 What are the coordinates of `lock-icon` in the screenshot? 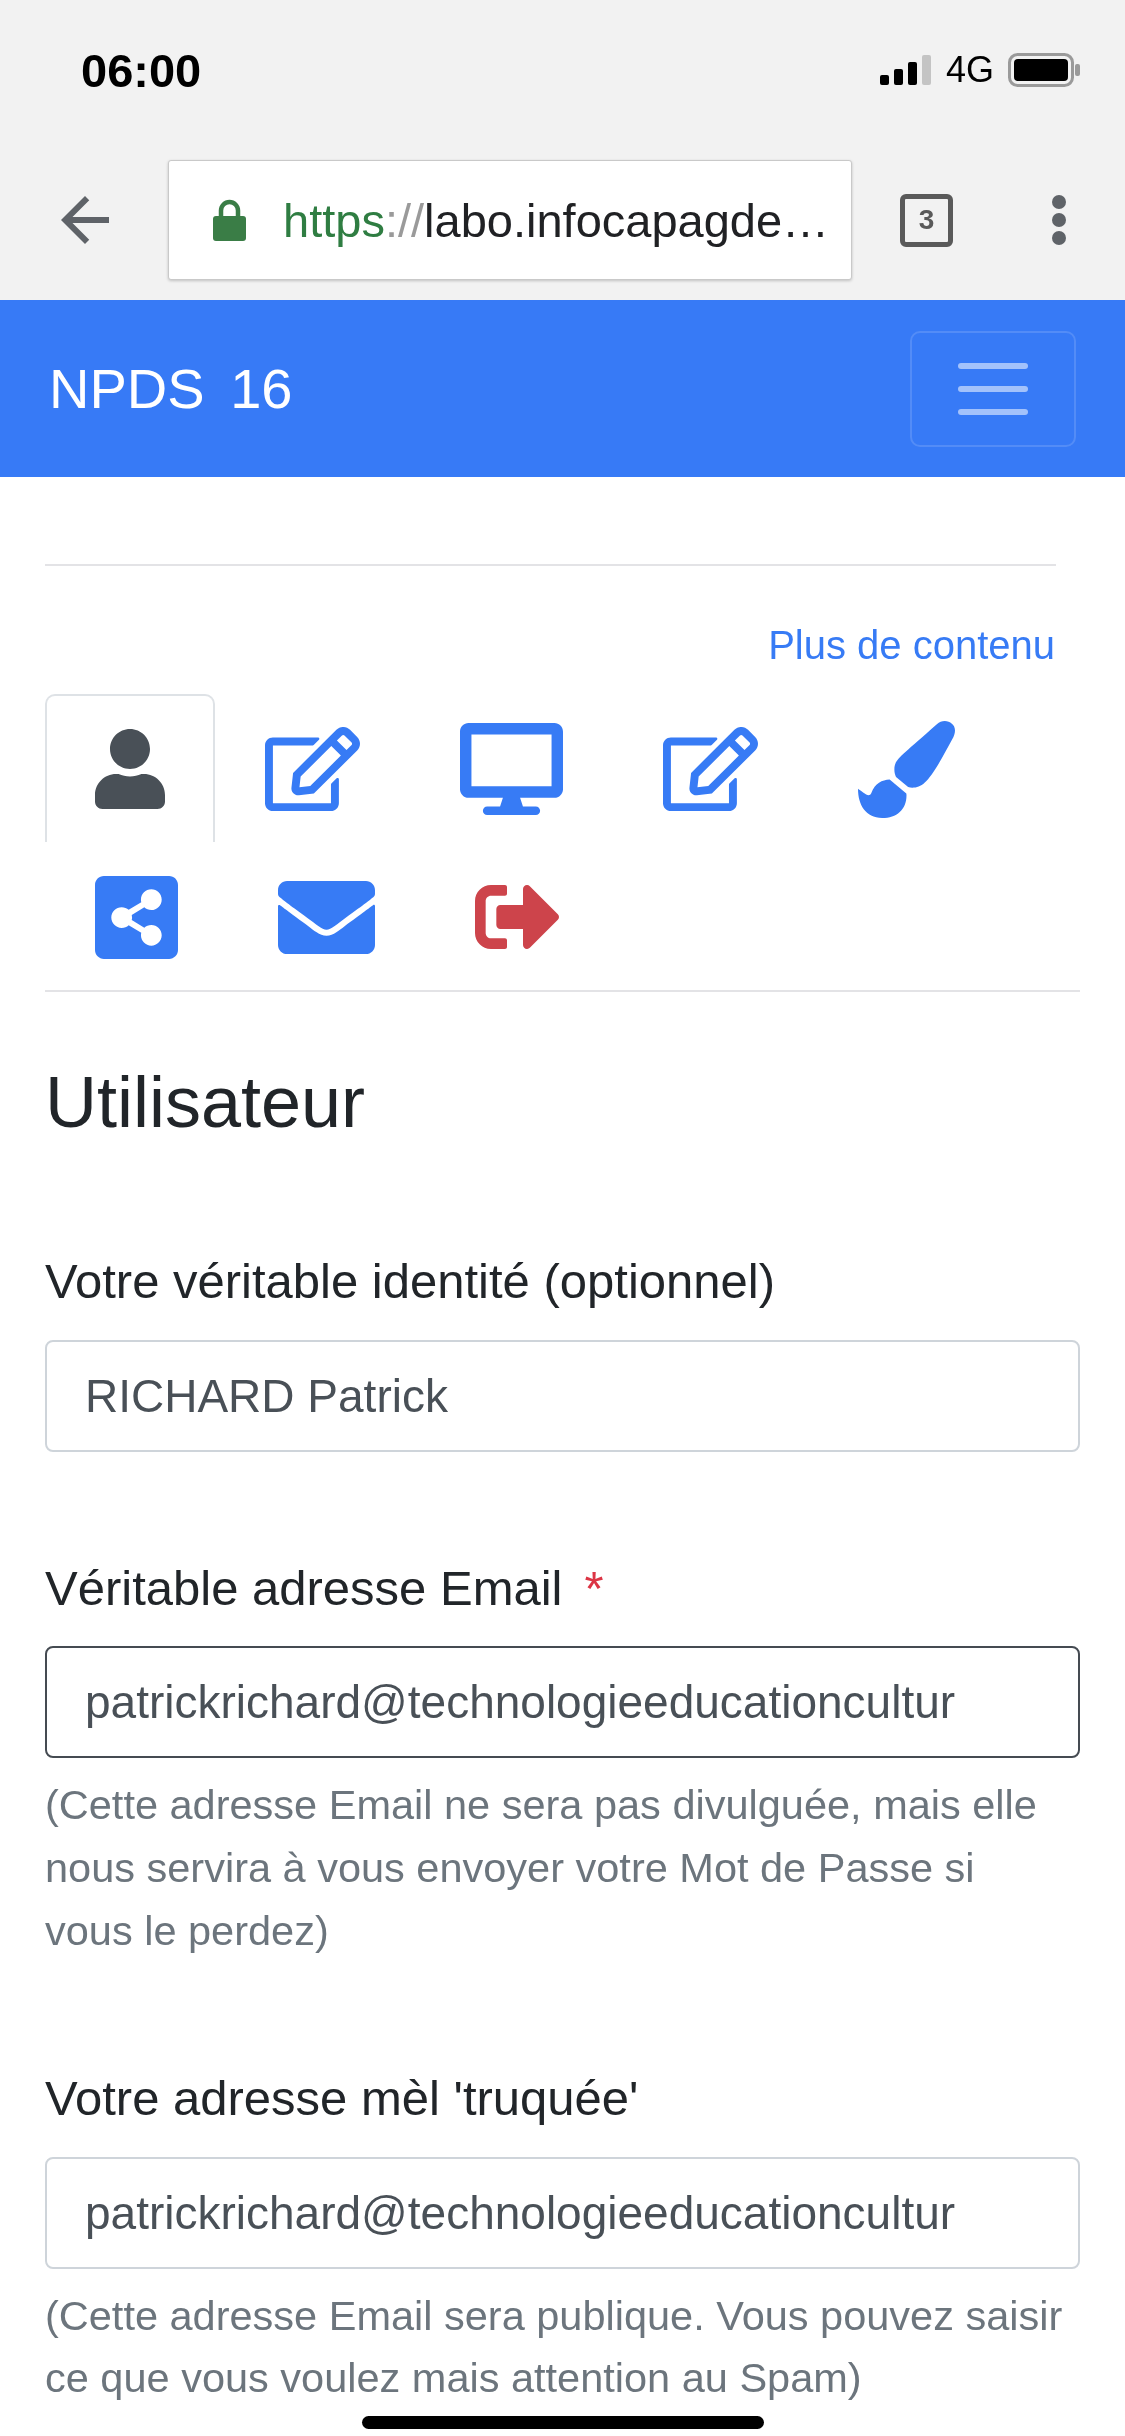 It's located at (229, 220).